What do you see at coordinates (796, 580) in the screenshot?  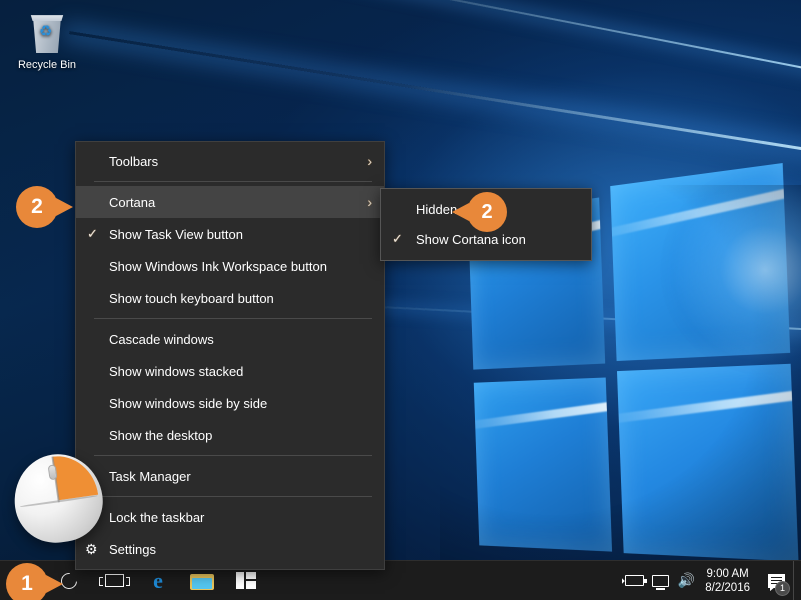 I see `show-desktop-button` at bounding box center [796, 580].